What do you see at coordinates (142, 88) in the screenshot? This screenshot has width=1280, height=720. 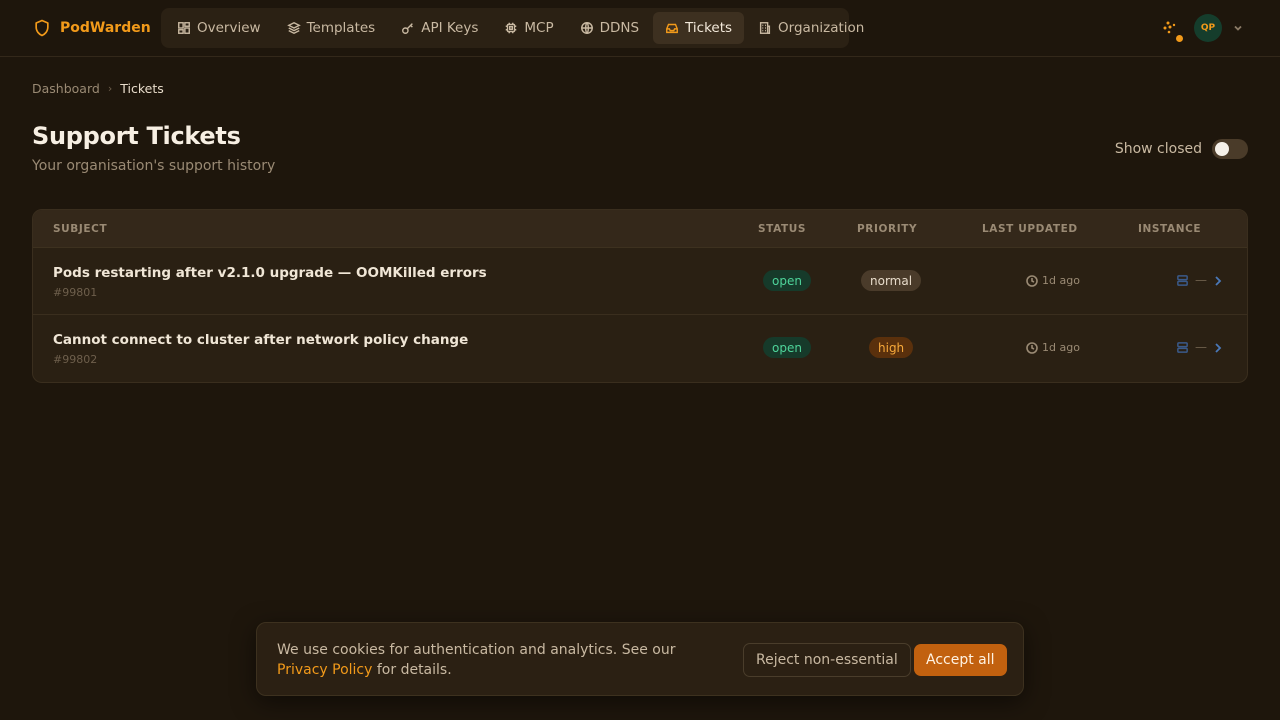 I see `breadcrumb-current: Tickets` at bounding box center [142, 88].